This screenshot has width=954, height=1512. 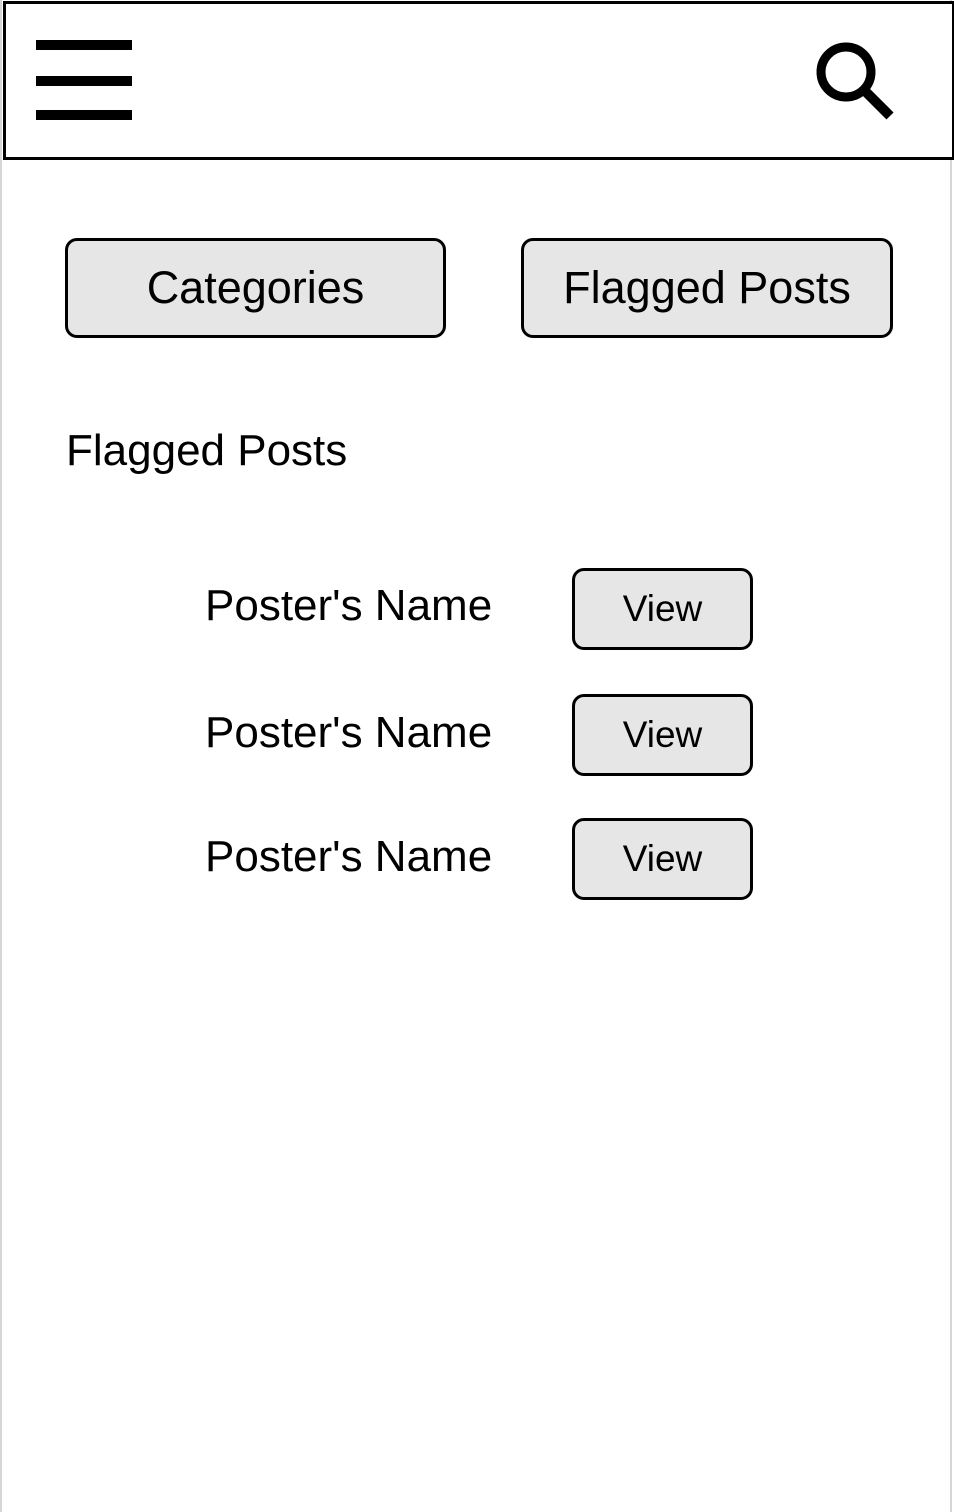 I want to click on top-bar, so click(x=478, y=80).